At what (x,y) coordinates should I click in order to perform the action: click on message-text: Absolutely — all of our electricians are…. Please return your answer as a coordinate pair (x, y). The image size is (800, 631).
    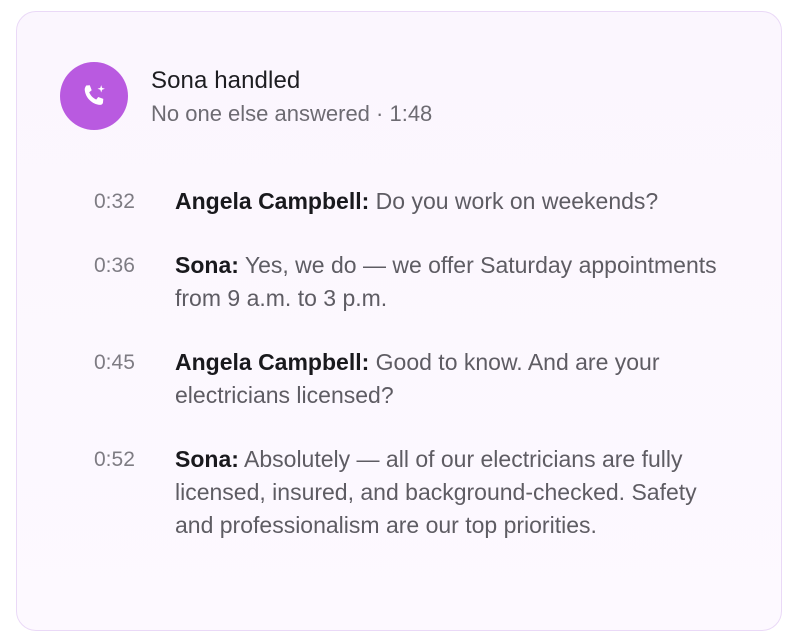
    Looking at the image, I should click on (436, 492).